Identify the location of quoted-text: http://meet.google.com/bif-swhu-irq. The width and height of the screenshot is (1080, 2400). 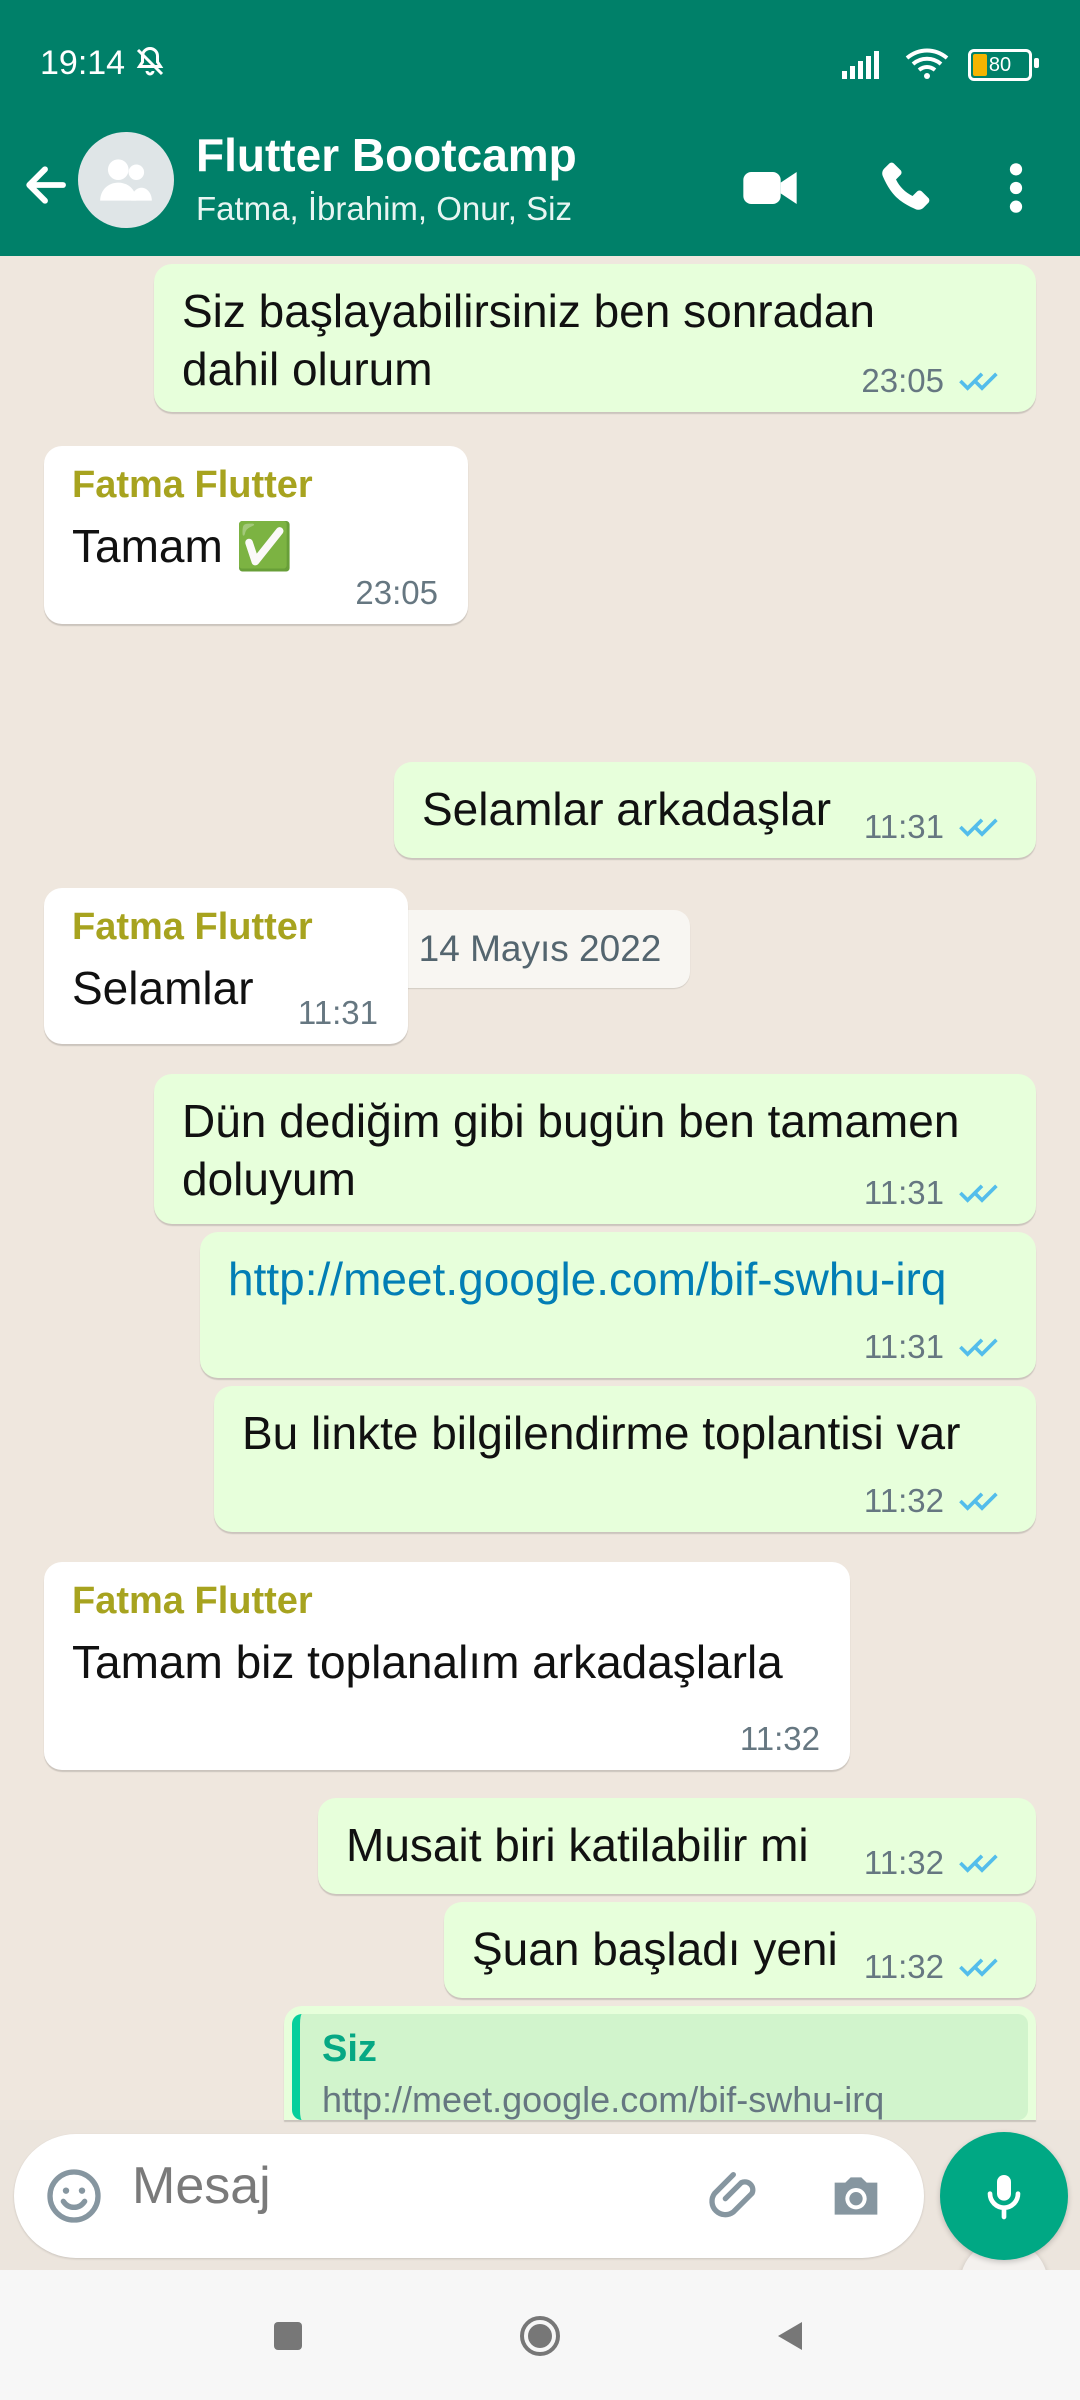
(603, 2099).